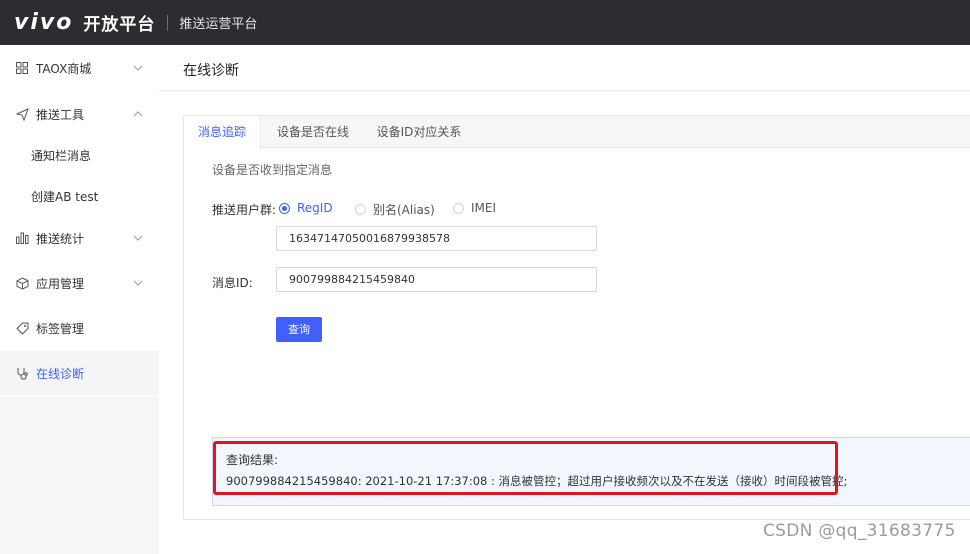  What do you see at coordinates (232, 283) in the screenshot?
I see `message-id-label: 消息ID:` at bounding box center [232, 283].